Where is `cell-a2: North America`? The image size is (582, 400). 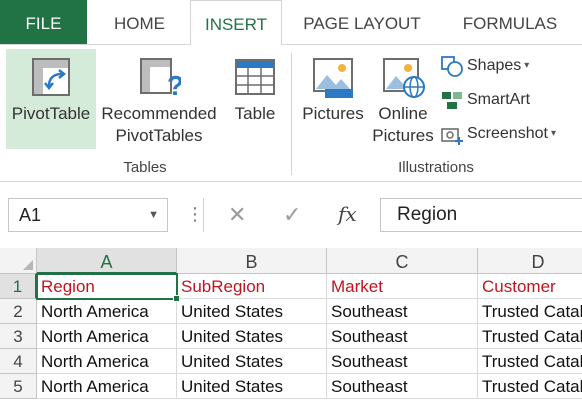 cell-a2: North America is located at coordinates (107, 311).